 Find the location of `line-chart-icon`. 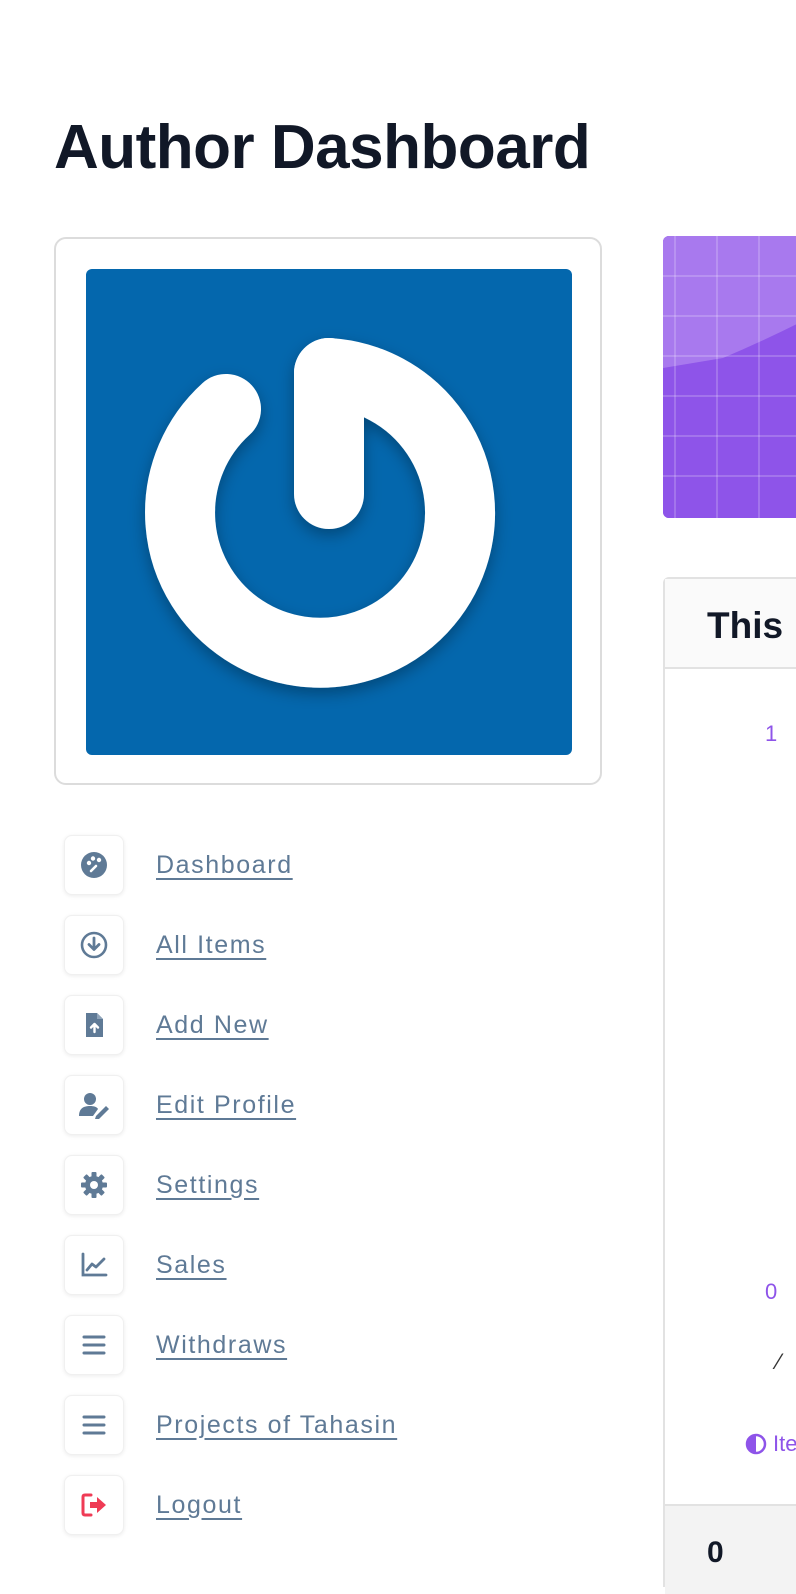

line-chart-icon is located at coordinates (94, 1265).